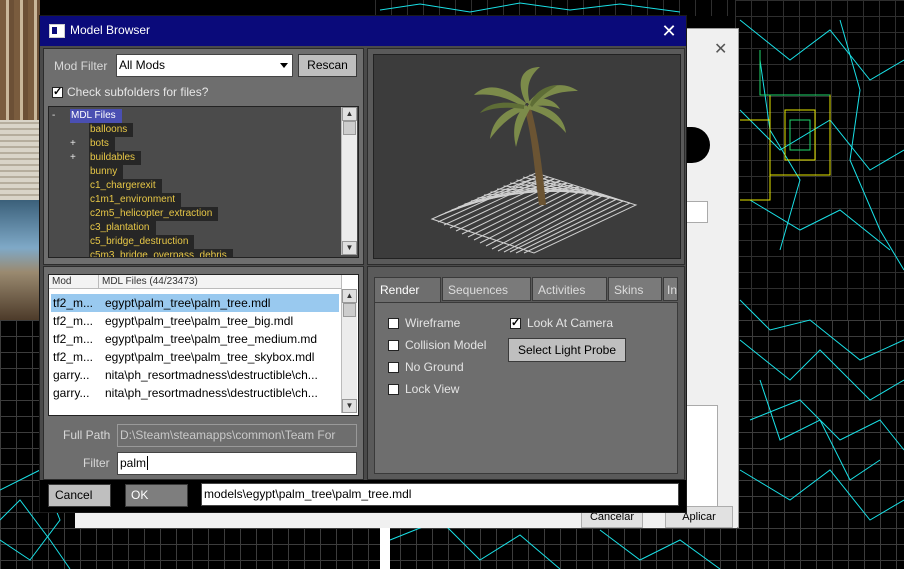 This screenshot has height=569, width=904. What do you see at coordinates (670, 289) in the screenshot?
I see `tab-info: In` at bounding box center [670, 289].